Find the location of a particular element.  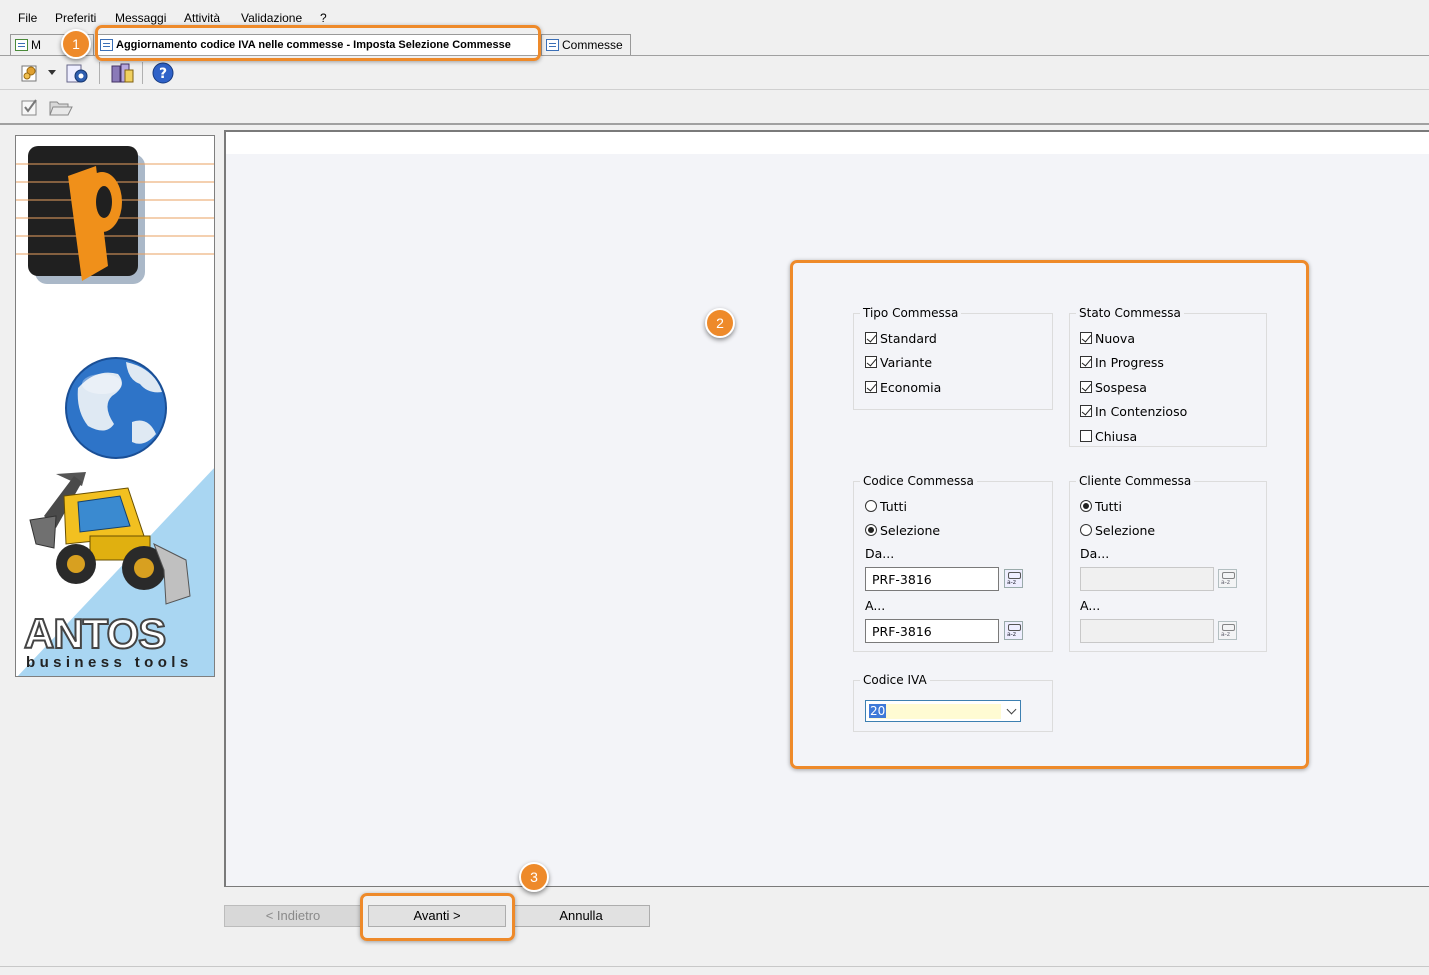

business-tools-text: business tools is located at coordinates (109, 662).